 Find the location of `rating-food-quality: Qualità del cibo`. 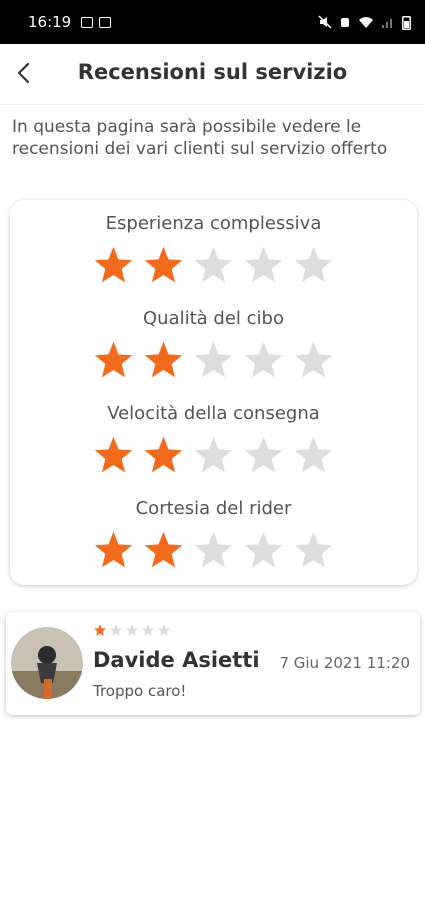

rating-food-quality: Qualità del cibo is located at coordinates (213, 343).